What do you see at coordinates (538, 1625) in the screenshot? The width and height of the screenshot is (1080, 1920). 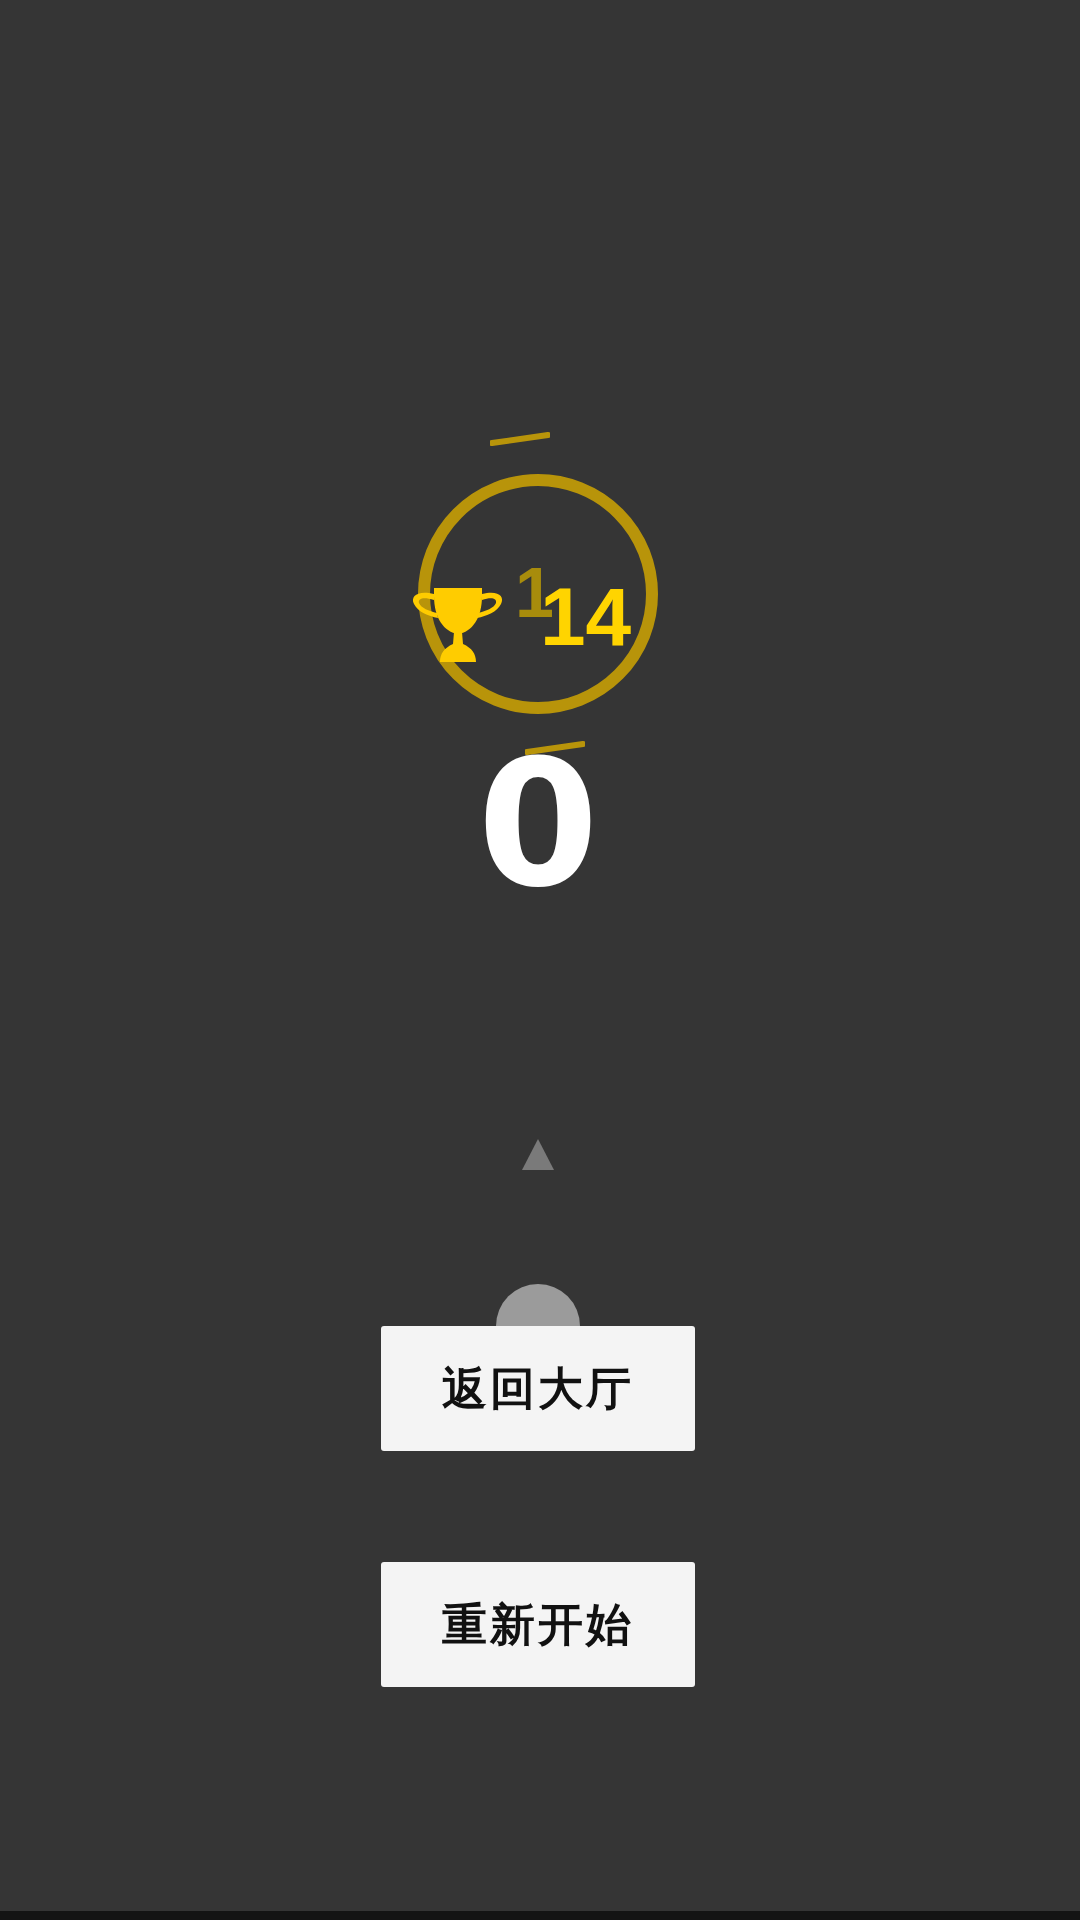 I see `menu-button: 重新开始` at bounding box center [538, 1625].